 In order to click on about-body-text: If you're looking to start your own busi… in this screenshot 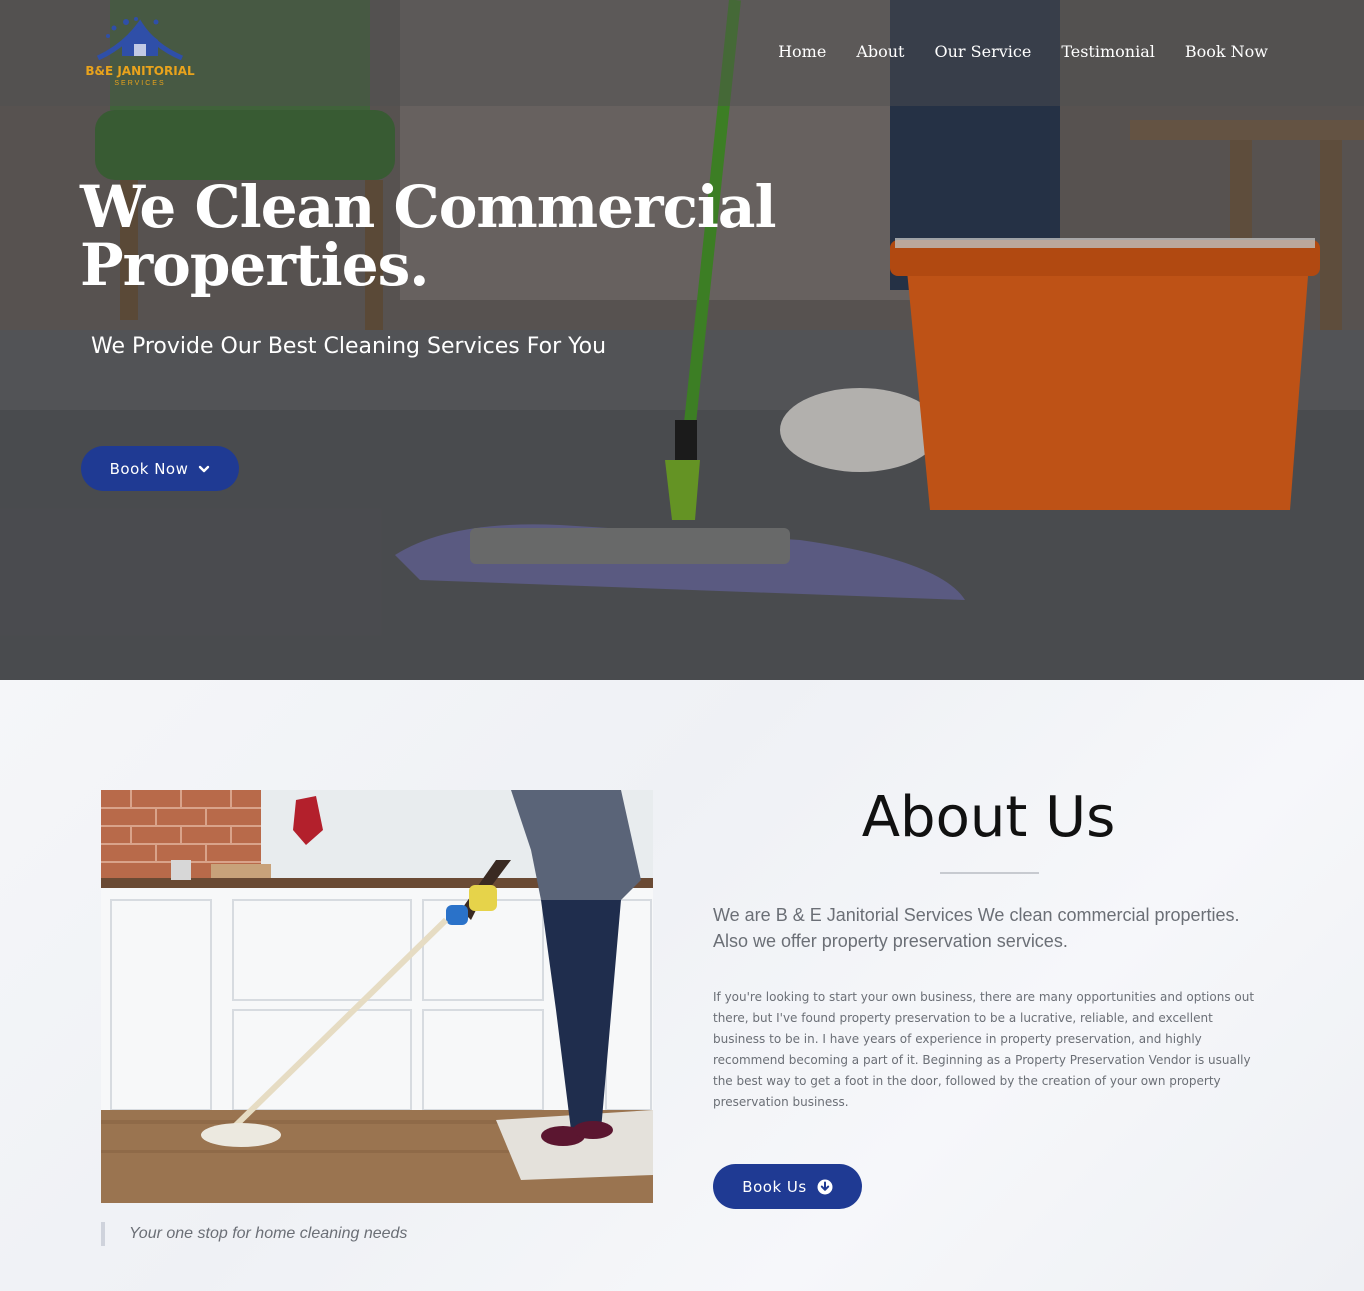, I will do `click(984, 1049)`.